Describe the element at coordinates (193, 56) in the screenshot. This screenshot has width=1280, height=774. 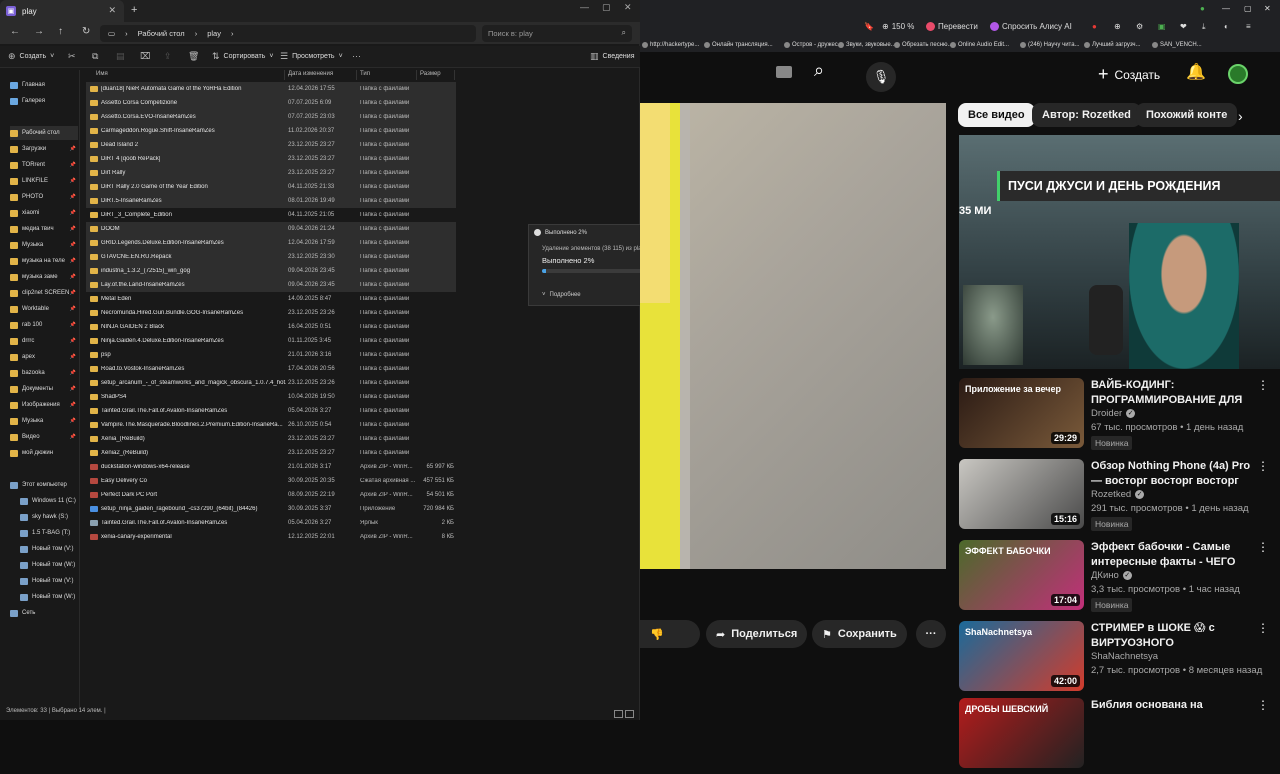
I see `delete-button: 🗑` at that location.